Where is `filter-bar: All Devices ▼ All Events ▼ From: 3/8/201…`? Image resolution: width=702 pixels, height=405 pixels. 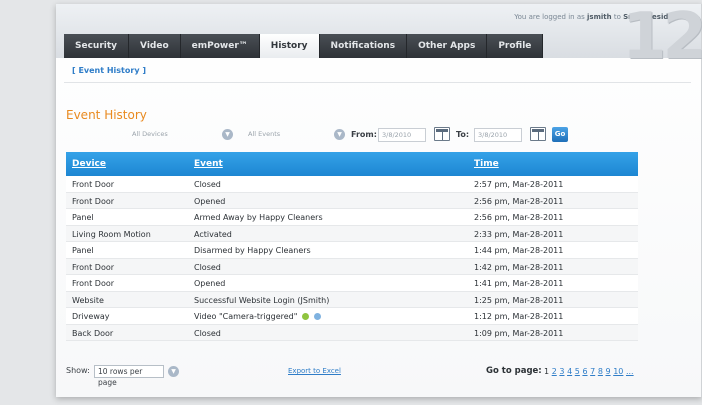
filter-bar: All Devices ▼ All Events ▼ From: 3/8/201… is located at coordinates (378, 136).